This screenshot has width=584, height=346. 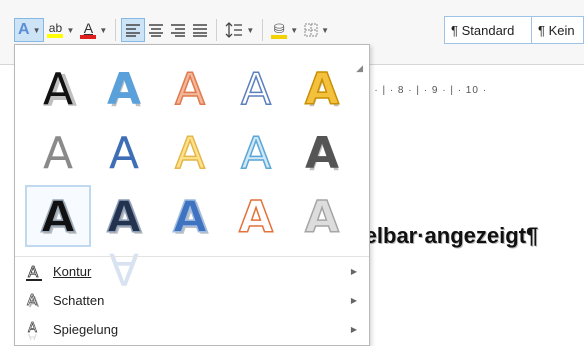 I want to click on text-effect-blue-reflection: AA, so click(x=124, y=207).